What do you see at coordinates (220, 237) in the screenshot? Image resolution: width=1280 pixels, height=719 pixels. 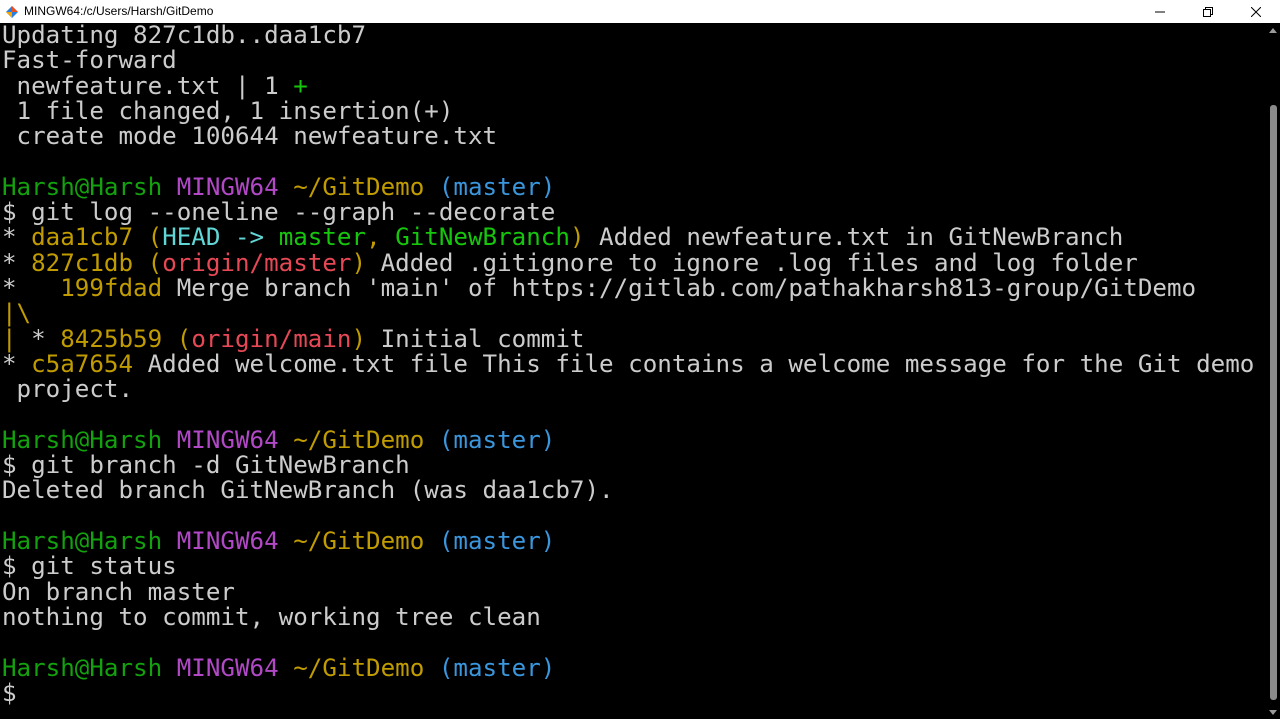 I see `terminal-text-segment: HEAD ->` at bounding box center [220, 237].